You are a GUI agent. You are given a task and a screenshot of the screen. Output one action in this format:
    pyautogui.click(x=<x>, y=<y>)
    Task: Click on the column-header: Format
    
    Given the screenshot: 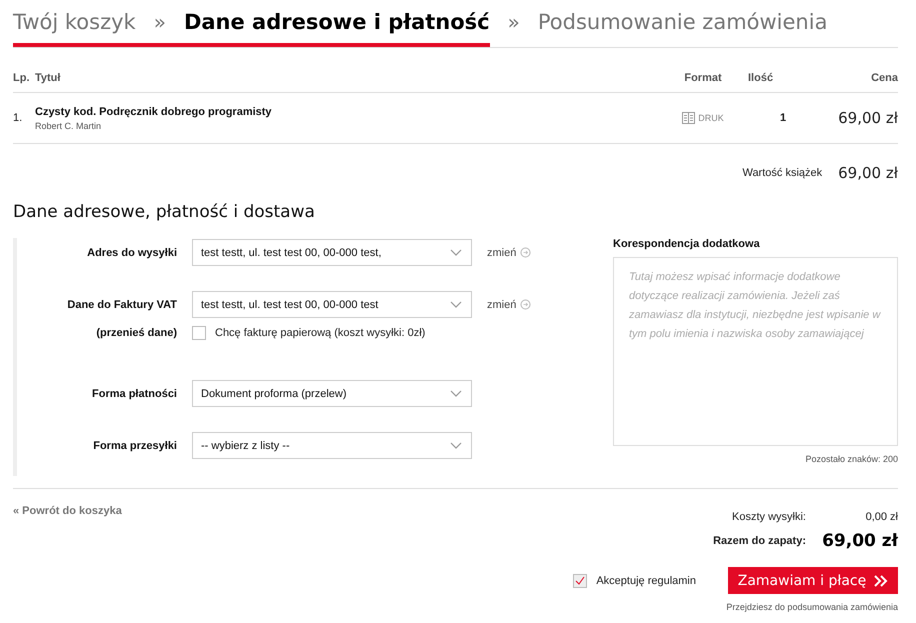 What is the action you would take?
    pyautogui.click(x=703, y=77)
    